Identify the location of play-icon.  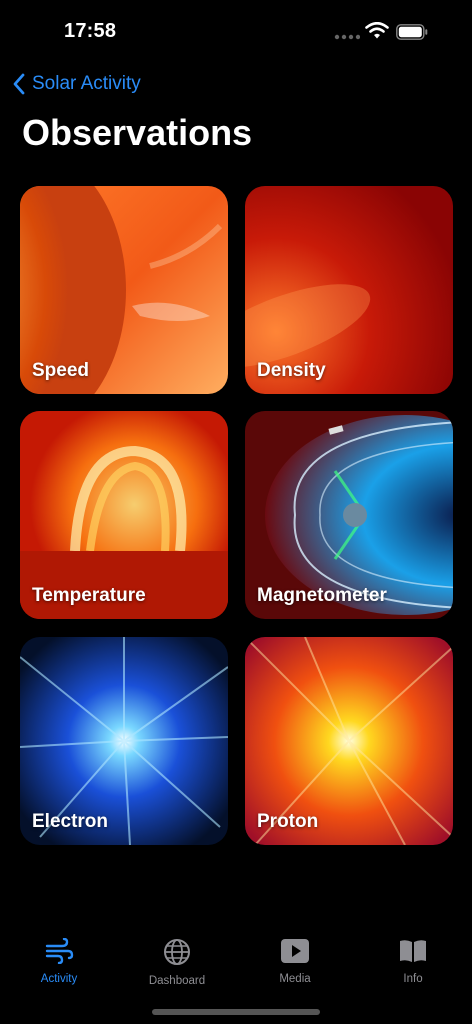
(295, 951).